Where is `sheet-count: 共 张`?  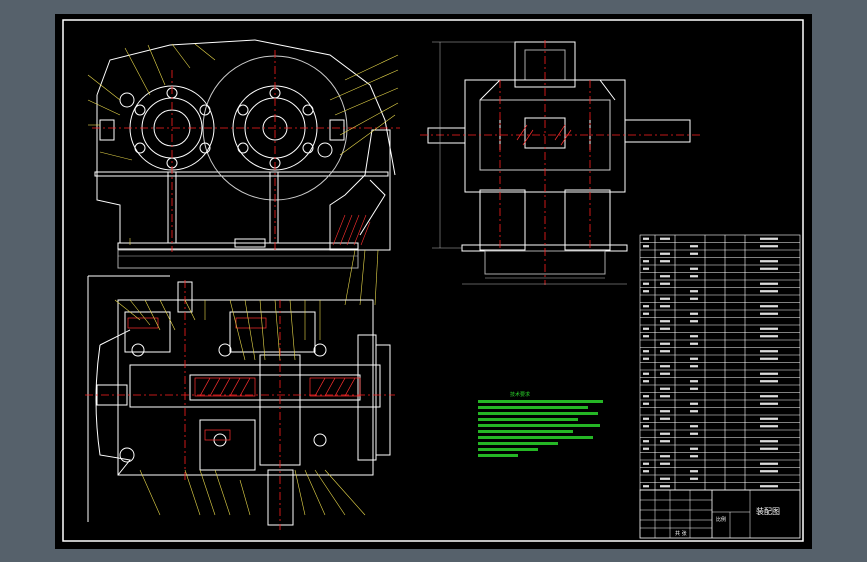
sheet-count: 共 张 is located at coordinates (681, 533).